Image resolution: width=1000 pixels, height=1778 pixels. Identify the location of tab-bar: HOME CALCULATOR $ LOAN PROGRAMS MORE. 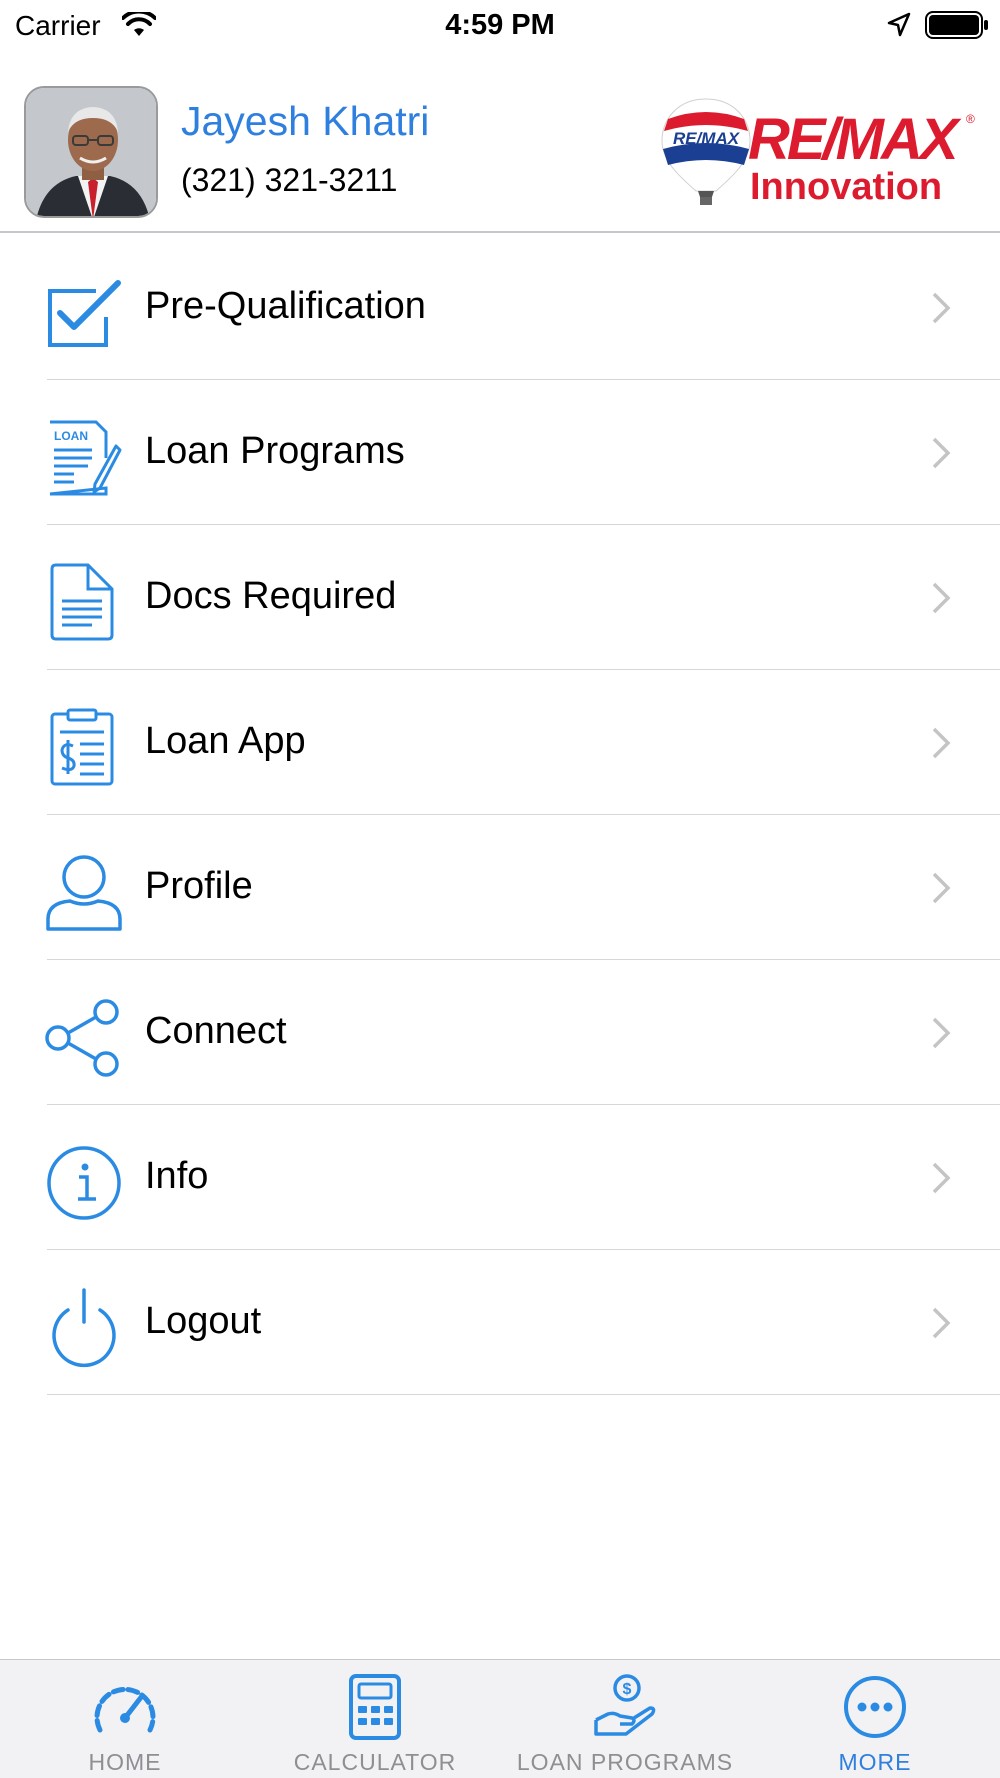
(500, 1718).